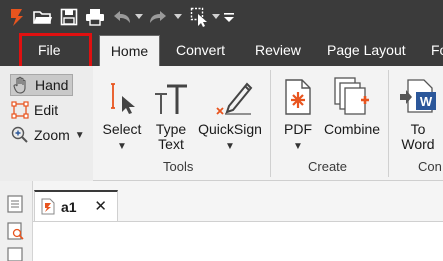 This screenshot has height=261, width=443. What do you see at coordinates (20, 110) in the screenshot?
I see `edit-select-icon` at bounding box center [20, 110].